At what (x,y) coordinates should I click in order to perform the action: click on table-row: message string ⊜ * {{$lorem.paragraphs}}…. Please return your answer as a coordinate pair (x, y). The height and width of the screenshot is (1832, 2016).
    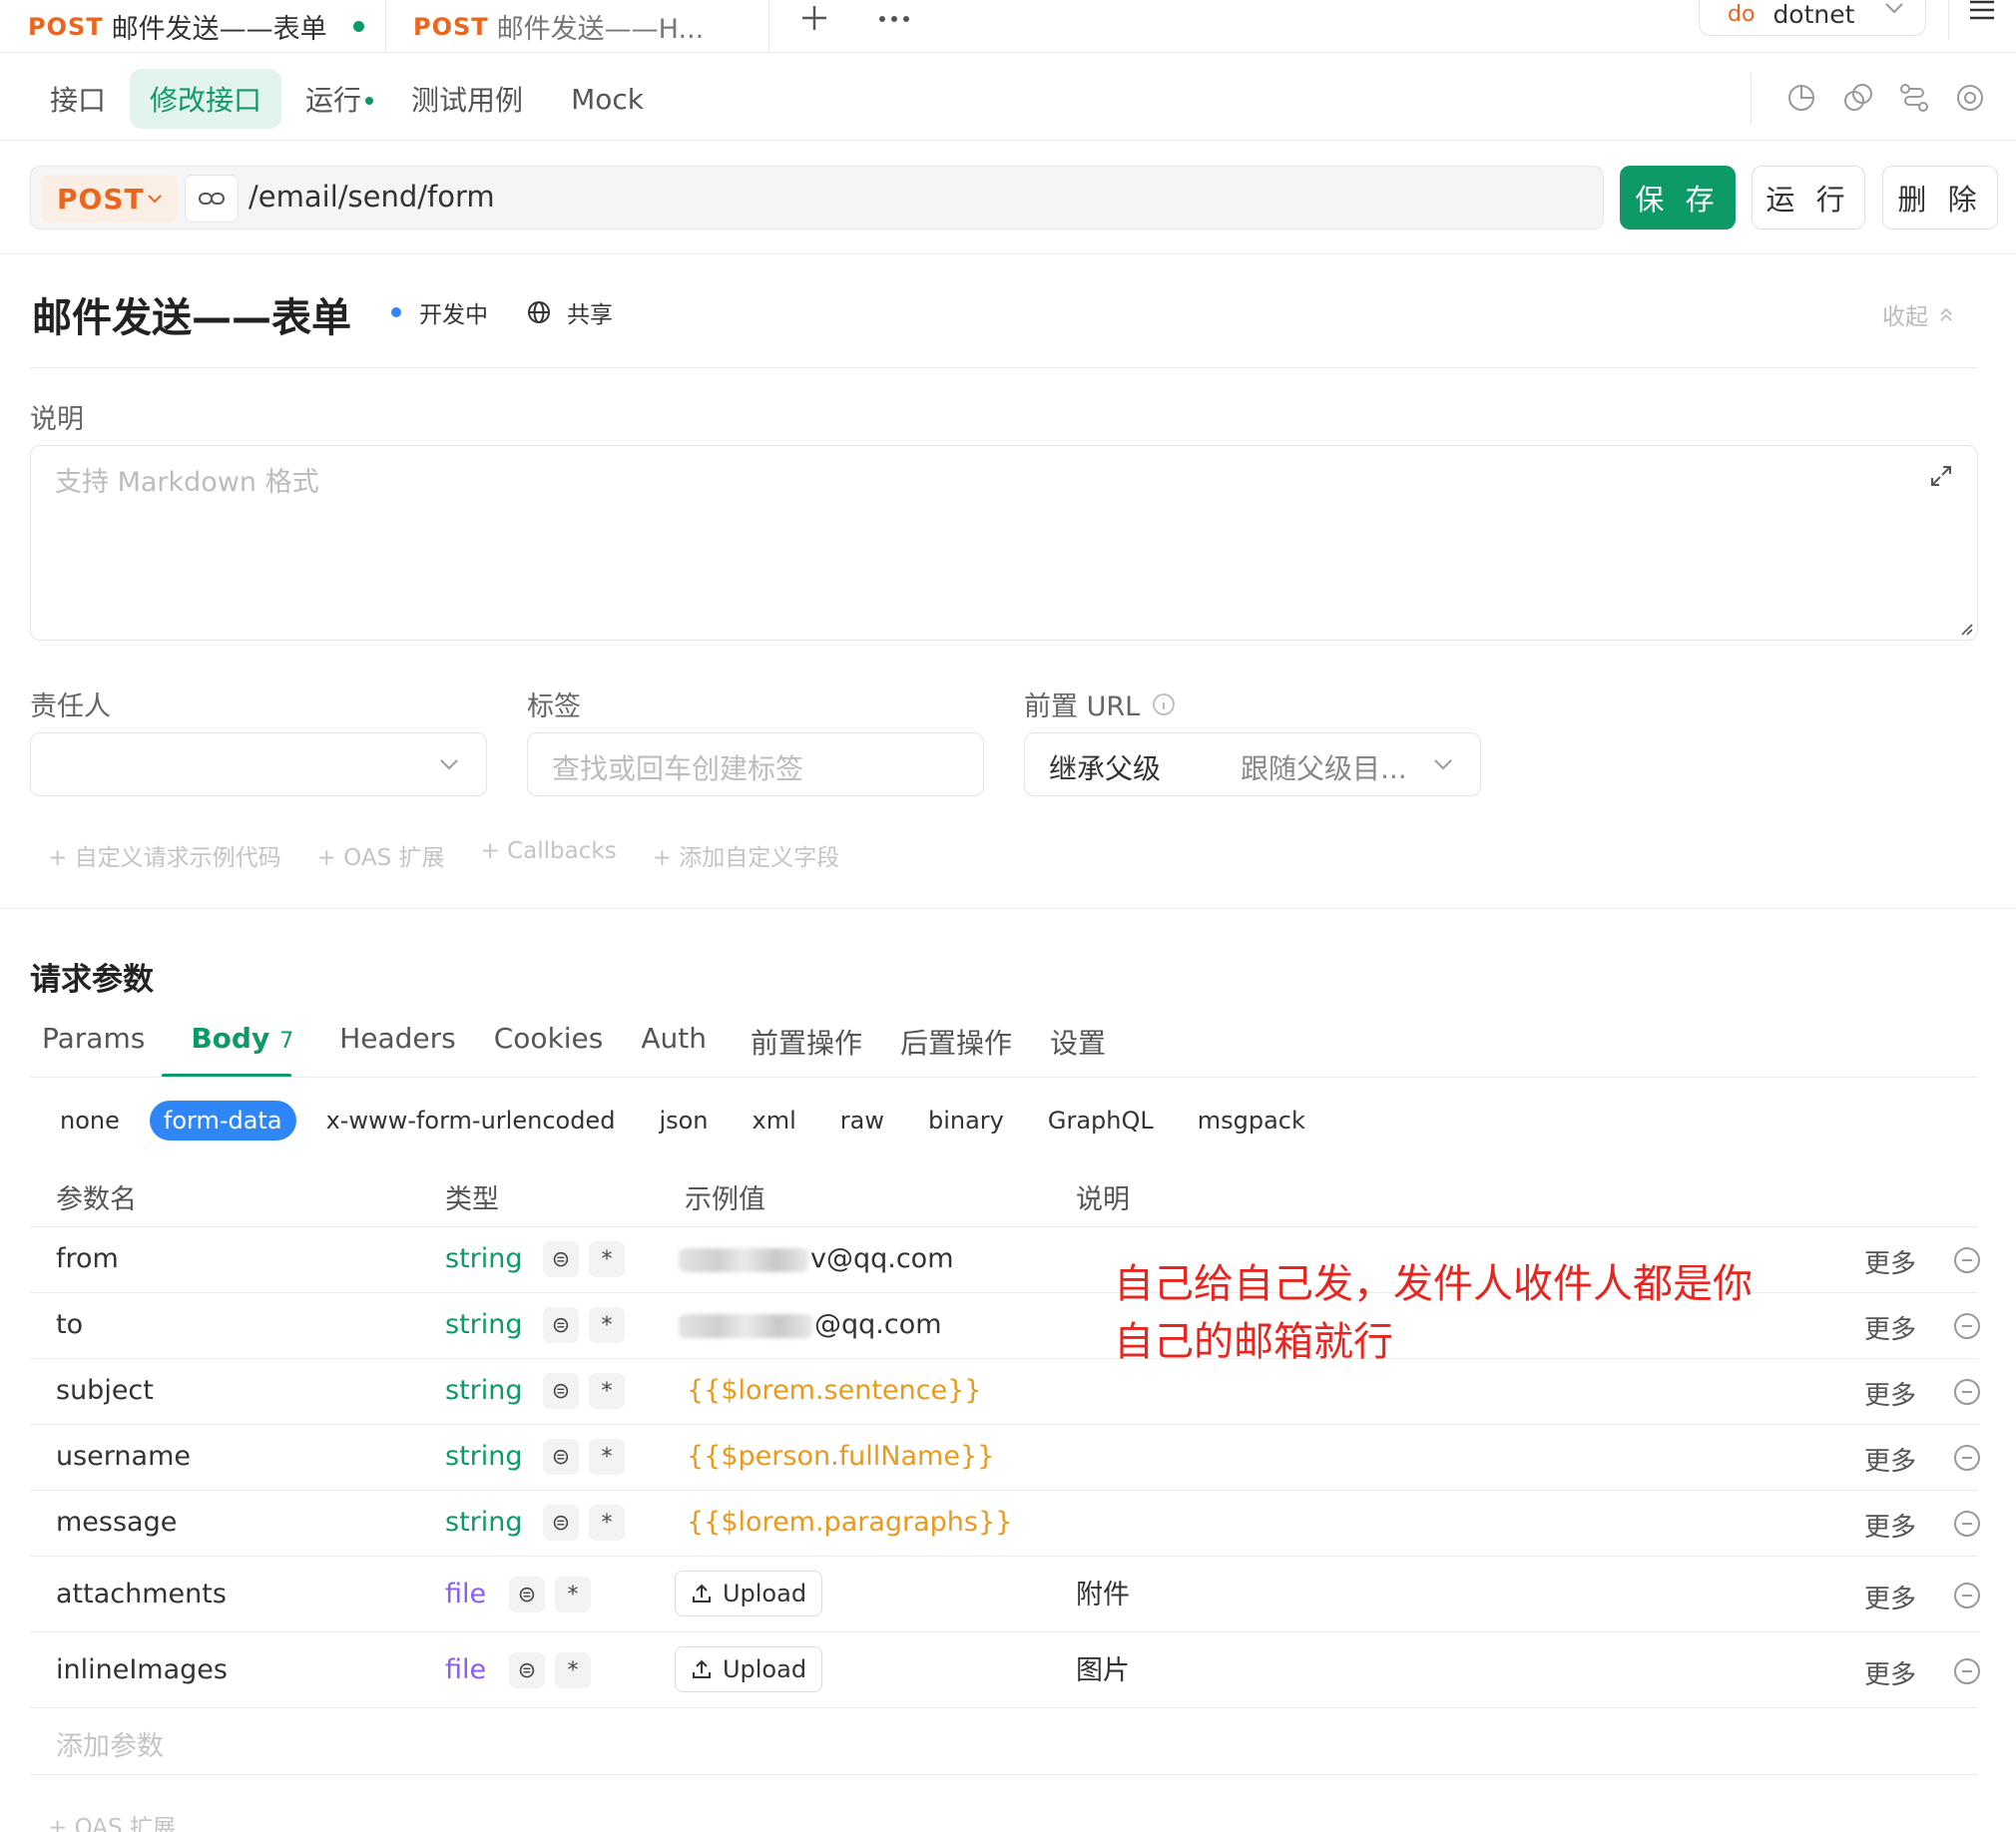
    Looking at the image, I should click on (1005, 1524).